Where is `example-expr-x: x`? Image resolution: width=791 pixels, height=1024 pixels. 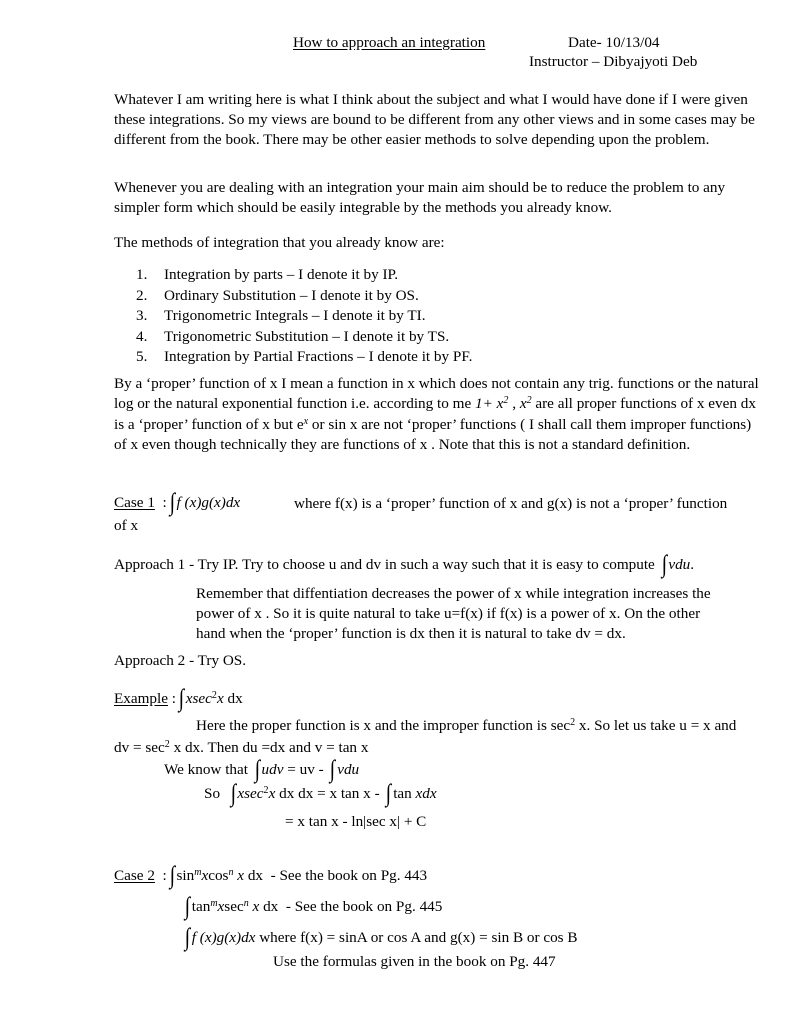 example-expr-x: x is located at coordinates (189, 699).